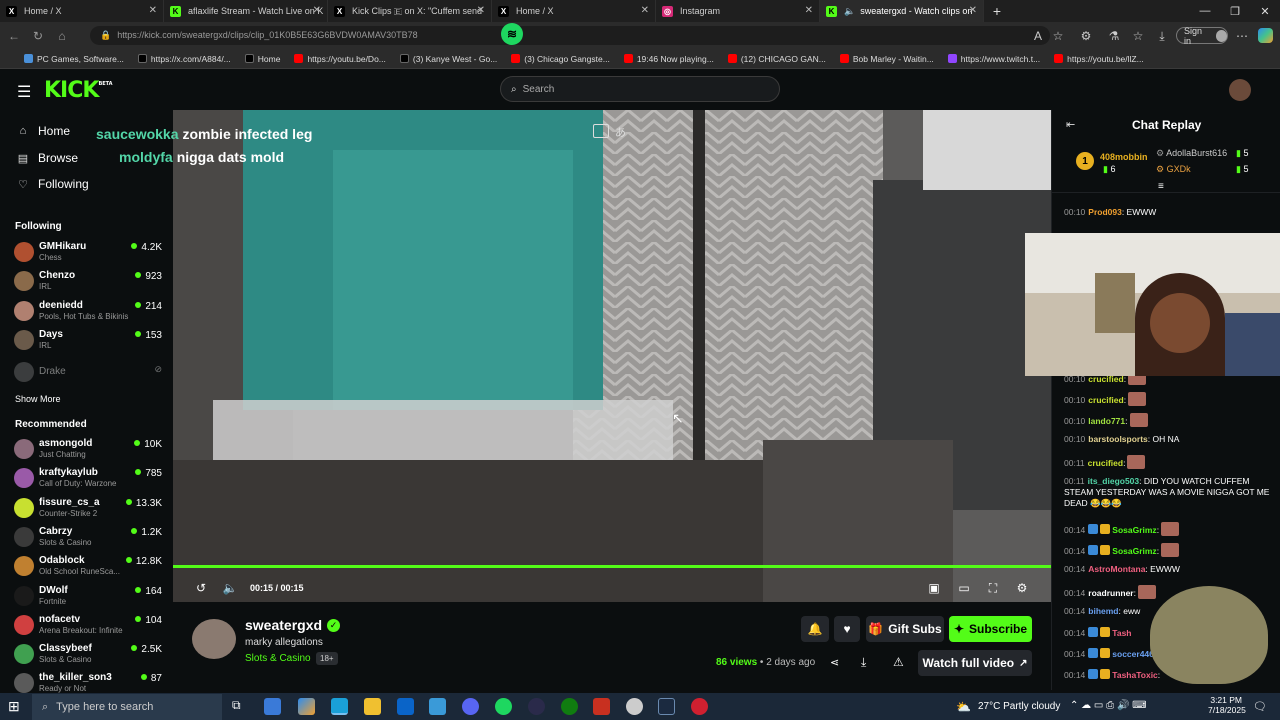 Image resolution: width=1280 pixels, height=720 pixels. What do you see at coordinates (405, 706) in the screenshot?
I see `outlook-icon` at bounding box center [405, 706].